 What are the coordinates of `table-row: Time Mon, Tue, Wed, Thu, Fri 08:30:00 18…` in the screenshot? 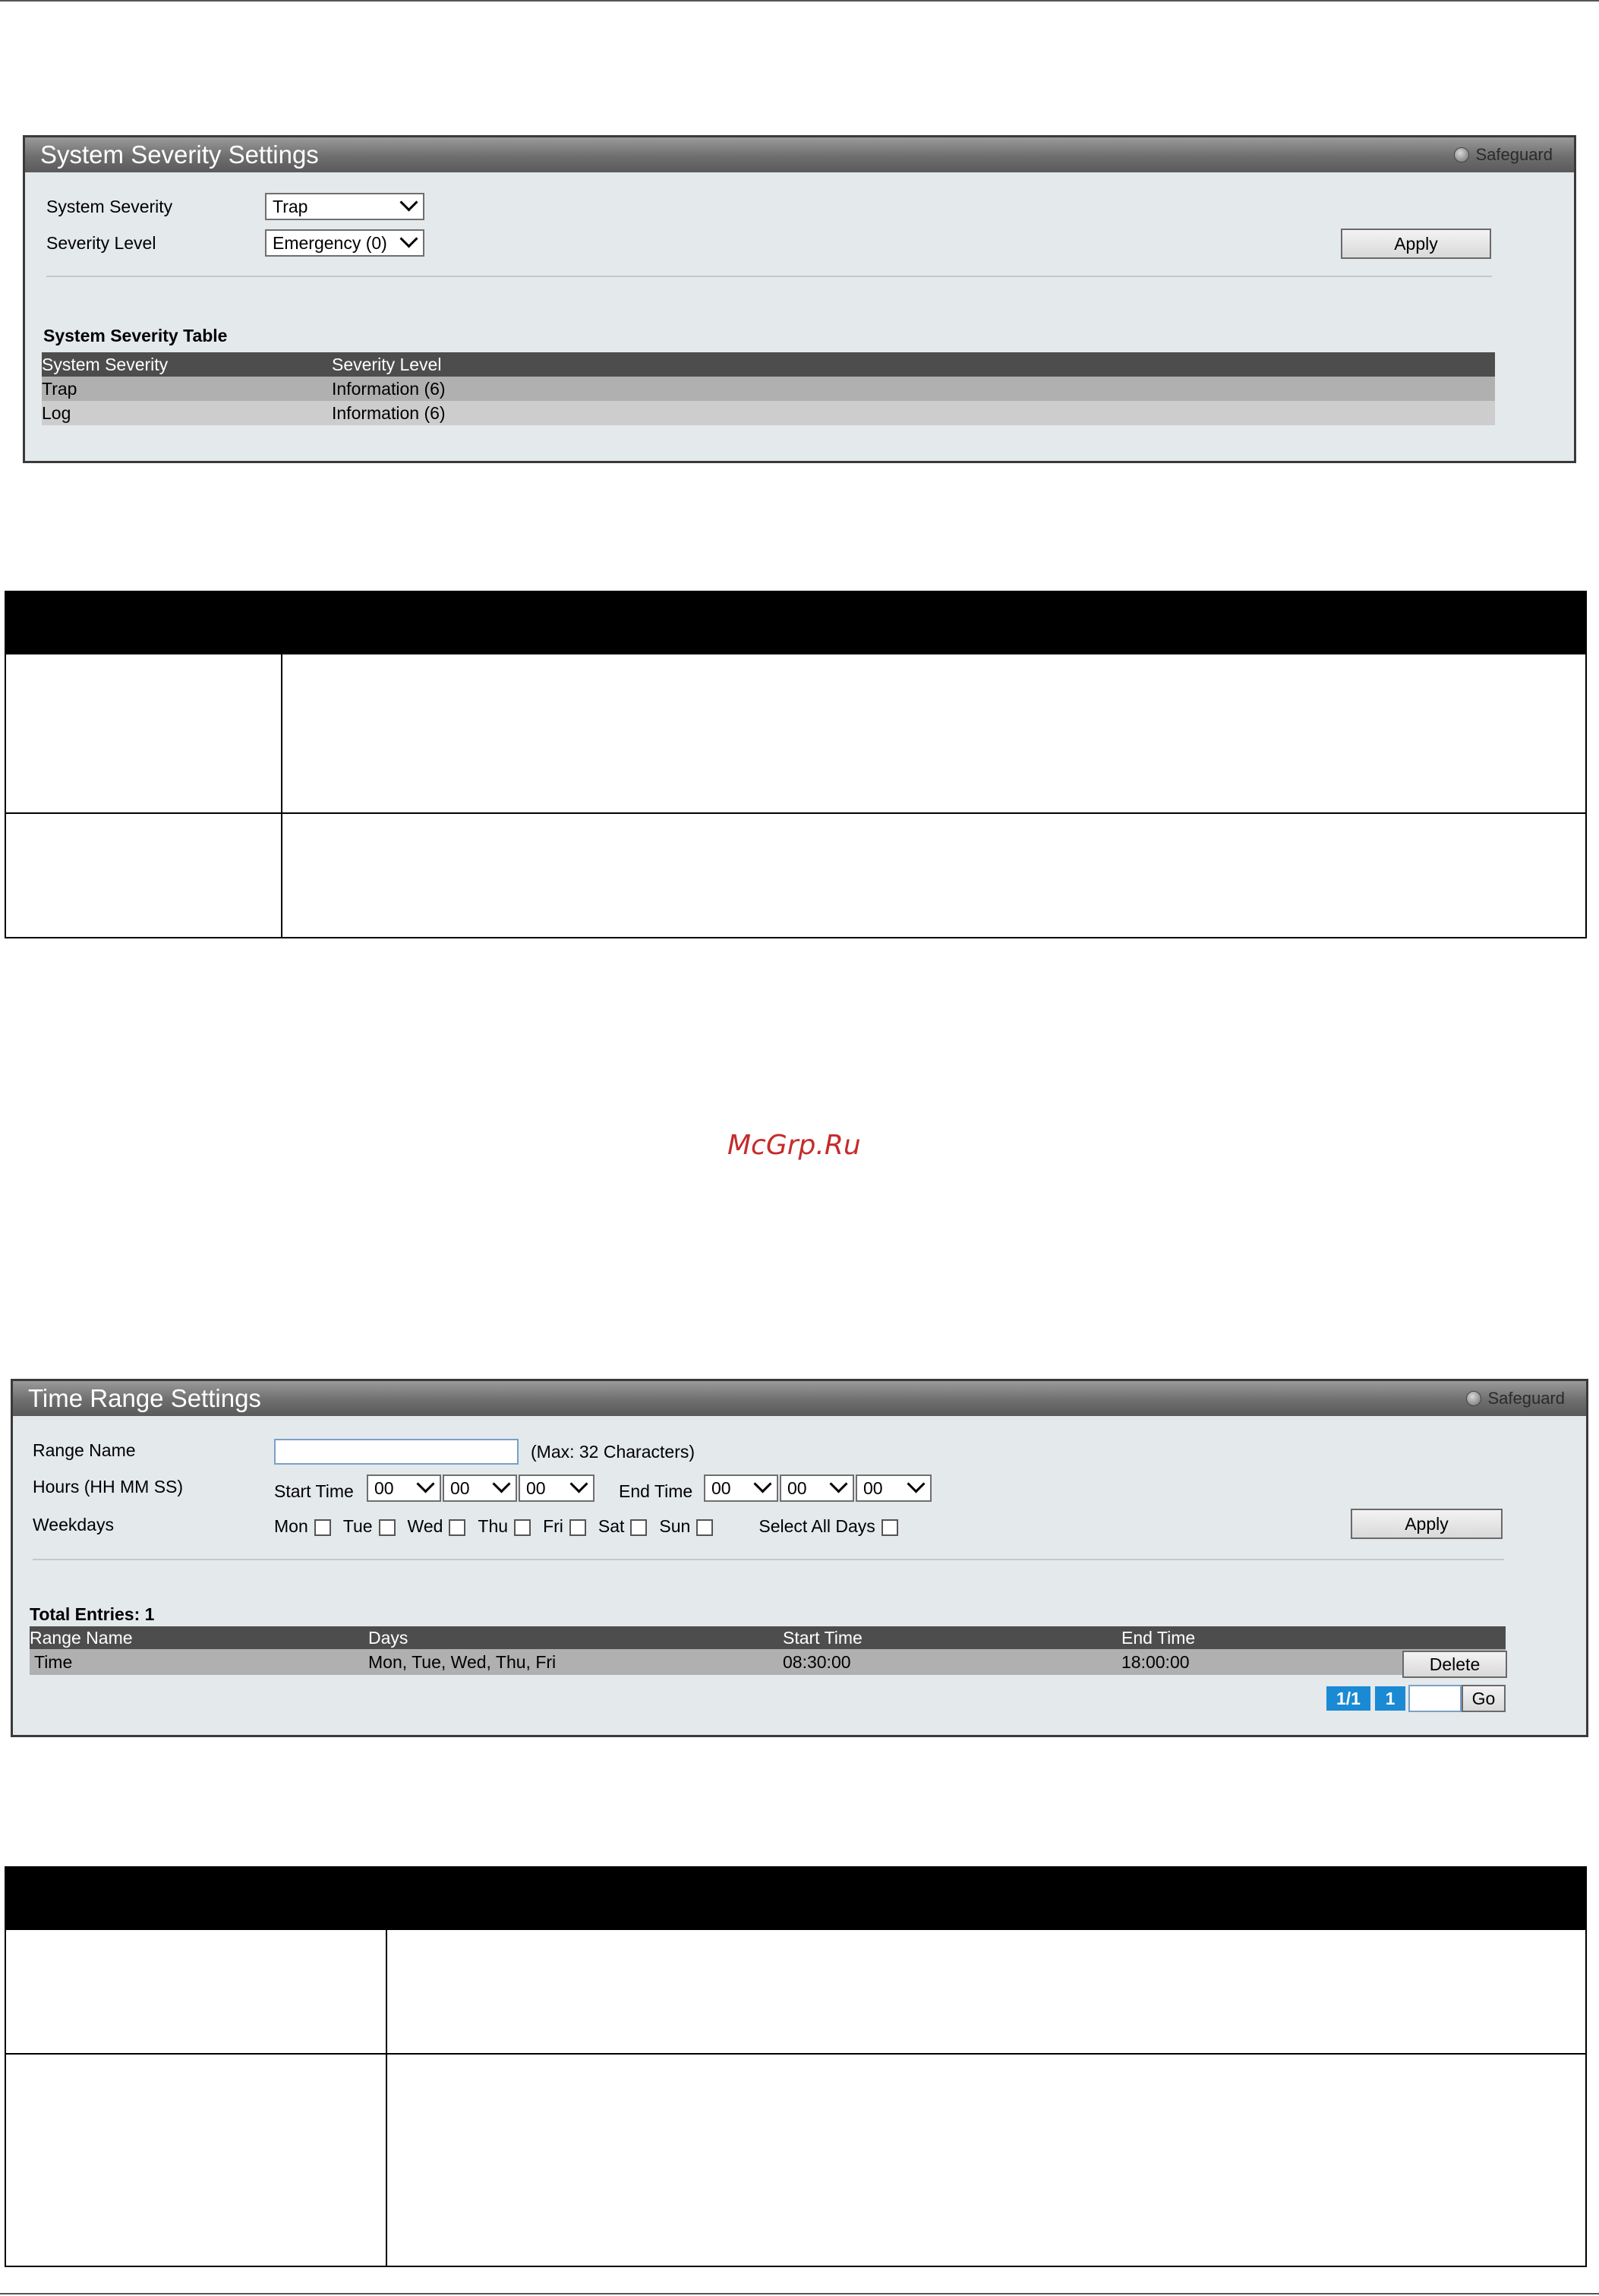 It's located at (768, 1662).